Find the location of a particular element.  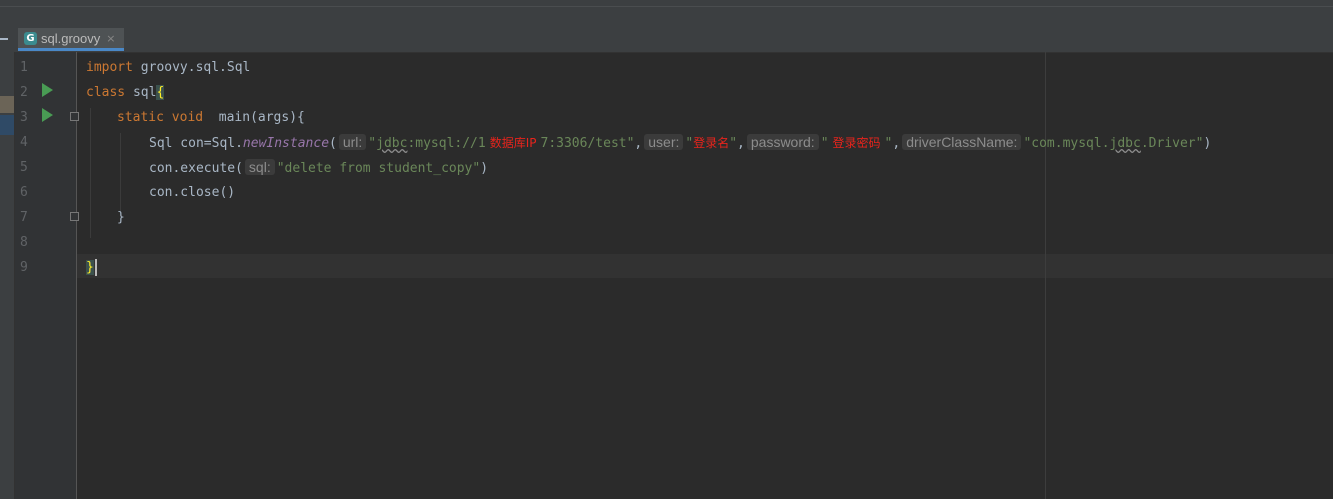

parameter-hint: sql: is located at coordinates (259, 167).